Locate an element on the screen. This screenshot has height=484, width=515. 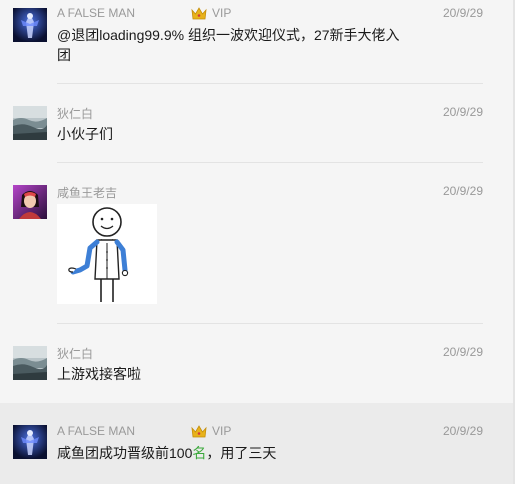
message-text: 咸鱼团成功晋级前100名，用了三天 is located at coordinates (166, 453).